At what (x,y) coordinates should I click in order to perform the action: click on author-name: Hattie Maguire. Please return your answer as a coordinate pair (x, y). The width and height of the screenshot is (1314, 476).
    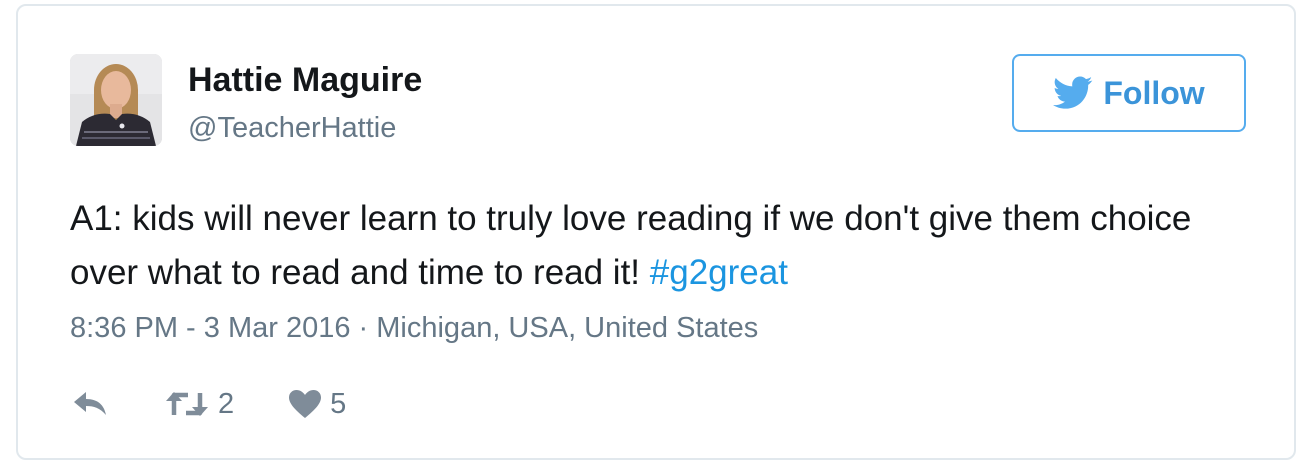
    Looking at the image, I should click on (305, 80).